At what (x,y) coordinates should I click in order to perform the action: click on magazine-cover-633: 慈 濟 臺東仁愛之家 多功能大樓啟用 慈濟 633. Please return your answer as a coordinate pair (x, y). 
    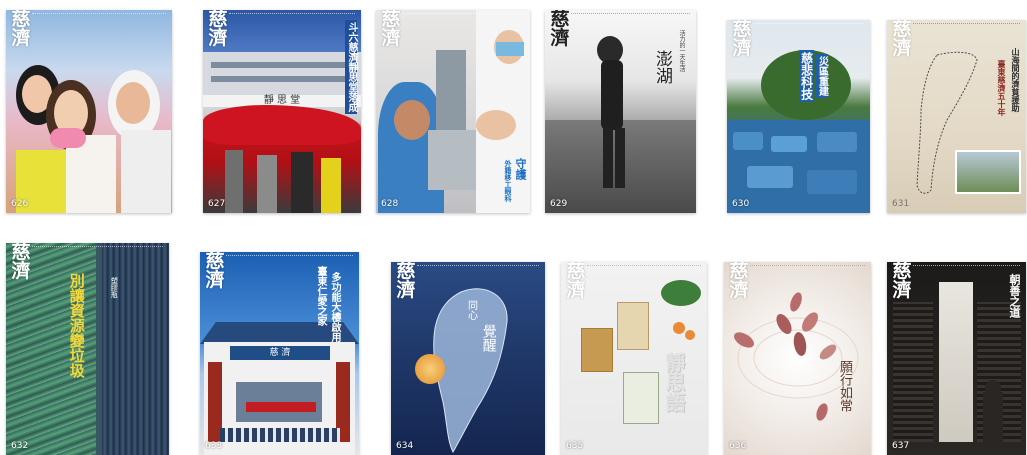
    Looking at the image, I should click on (279, 353).